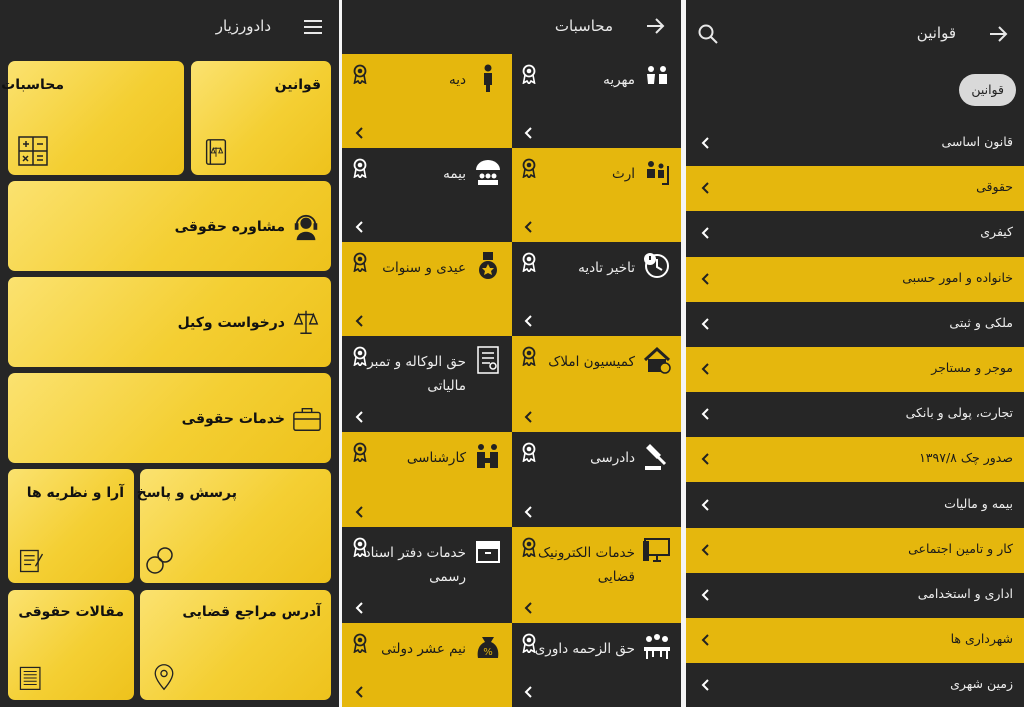 This screenshot has height=707, width=1024. I want to click on tile-articles: مقالات حقوقی, so click(71, 645).